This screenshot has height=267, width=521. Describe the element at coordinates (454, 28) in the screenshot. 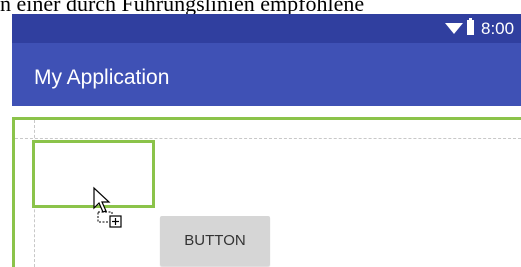

I see `wifi-icon` at that location.